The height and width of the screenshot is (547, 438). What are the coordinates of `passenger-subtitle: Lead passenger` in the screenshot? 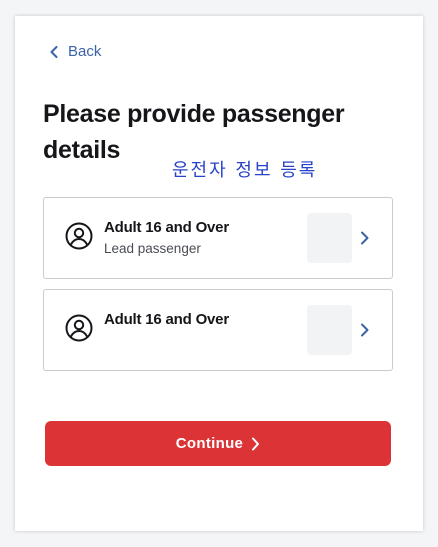 It's located at (152, 248).